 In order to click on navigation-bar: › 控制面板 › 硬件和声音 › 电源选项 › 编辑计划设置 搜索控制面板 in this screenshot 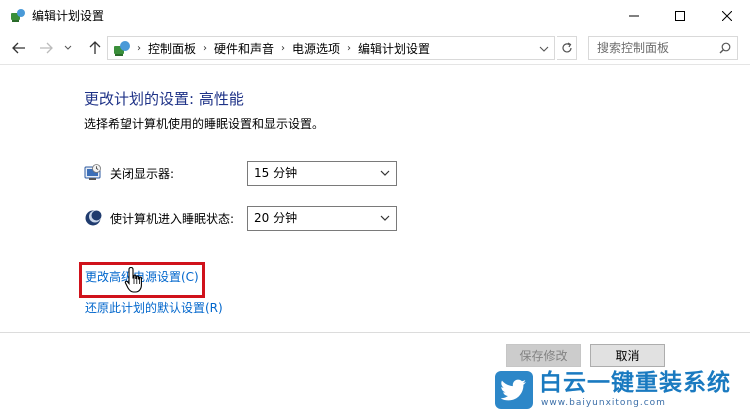, I will do `click(375, 48)`.